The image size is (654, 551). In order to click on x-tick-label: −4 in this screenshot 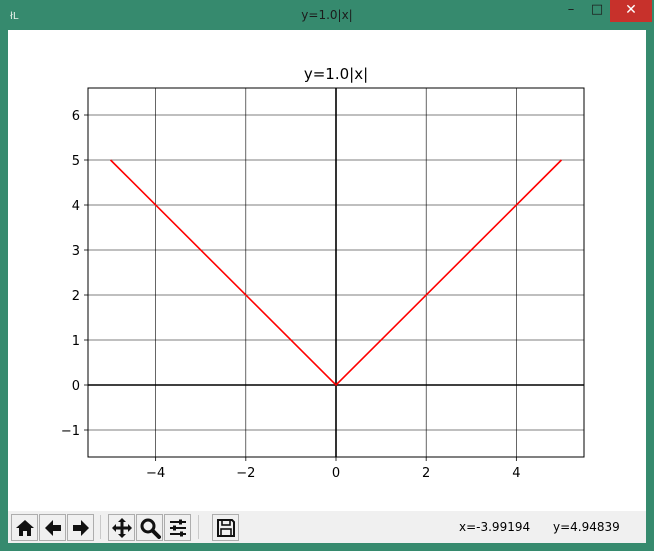, I will do `click(155, 473)`.